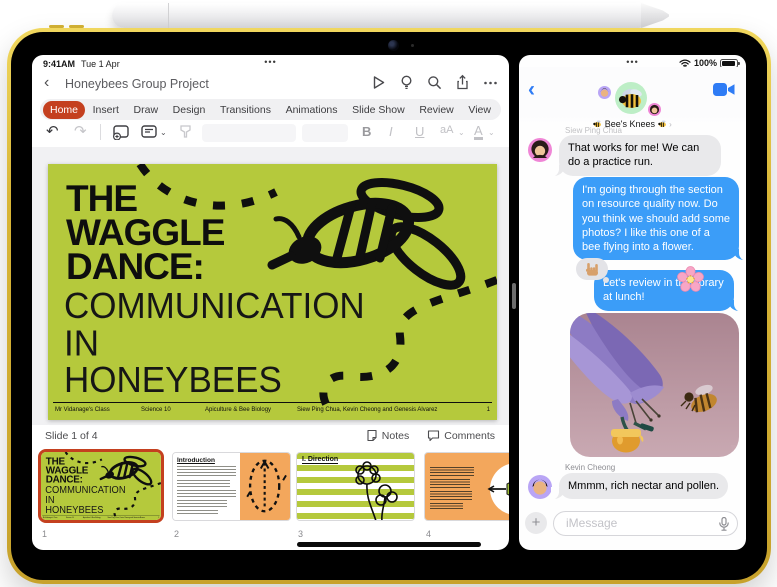  I want to click on thumbnail-2-heading: Introduction, so click(196, 460).